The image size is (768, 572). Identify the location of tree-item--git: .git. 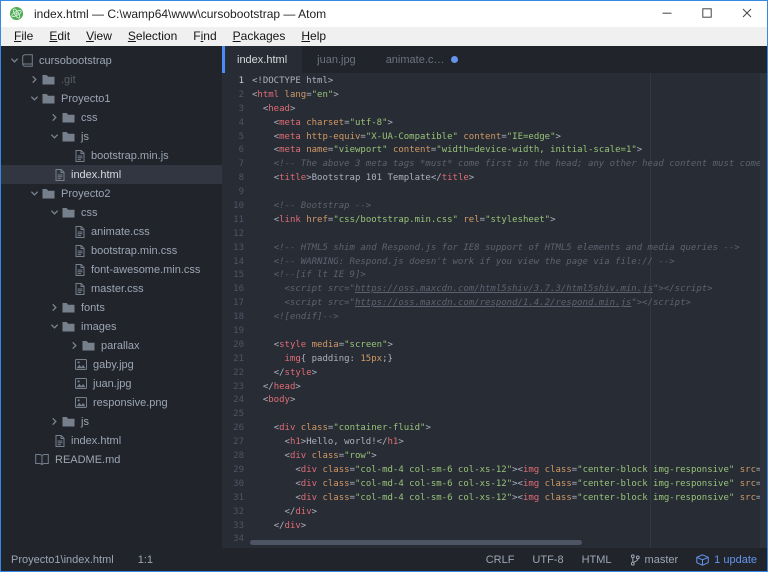
(111, 79).